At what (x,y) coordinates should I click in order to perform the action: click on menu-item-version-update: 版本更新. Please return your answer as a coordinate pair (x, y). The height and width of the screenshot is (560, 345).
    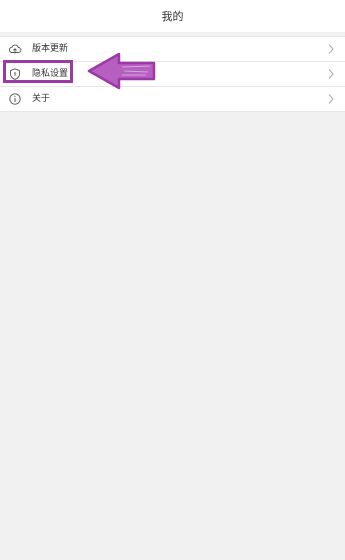
    Looking at the image, I should click on (172, 49).